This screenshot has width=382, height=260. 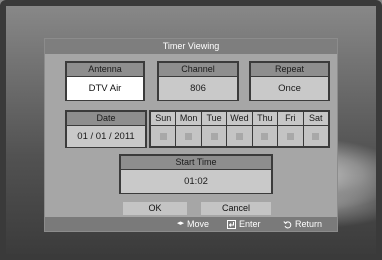 I want to click on return-icon, so click(x=287, y=224).